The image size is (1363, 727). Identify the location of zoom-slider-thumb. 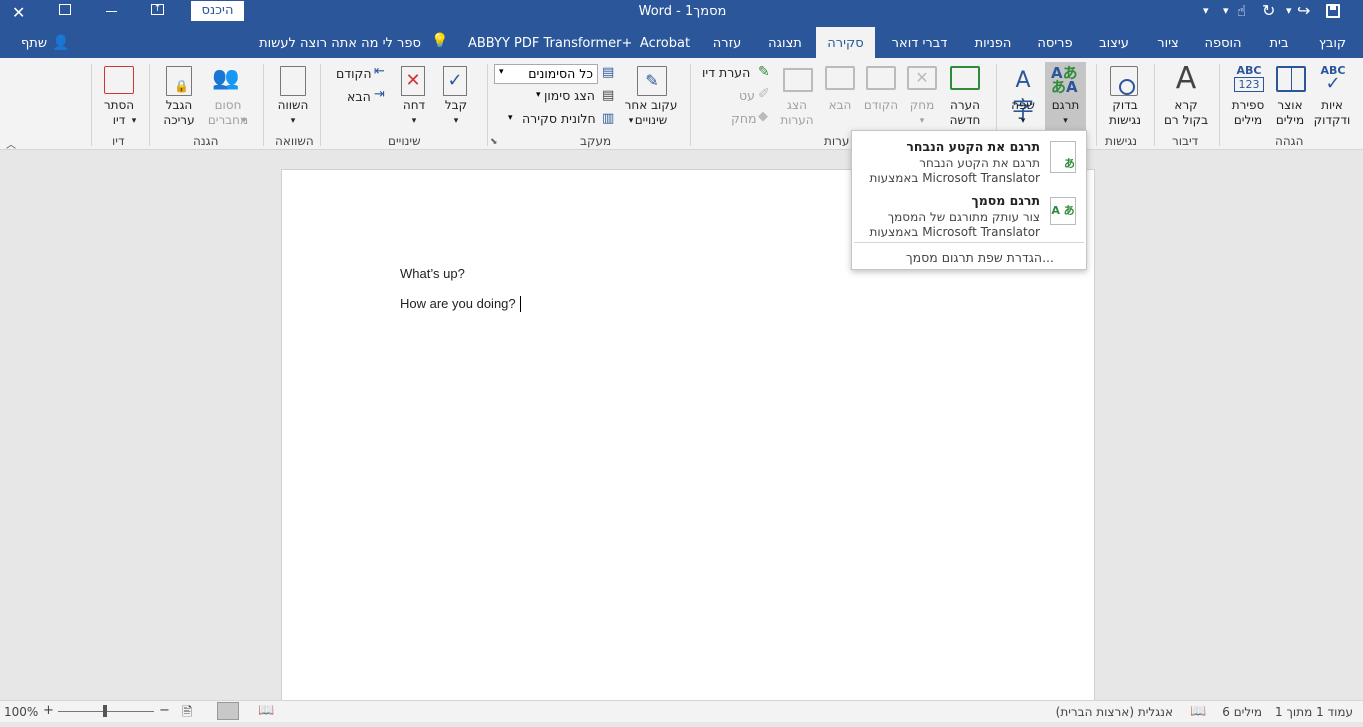
(105, 711).